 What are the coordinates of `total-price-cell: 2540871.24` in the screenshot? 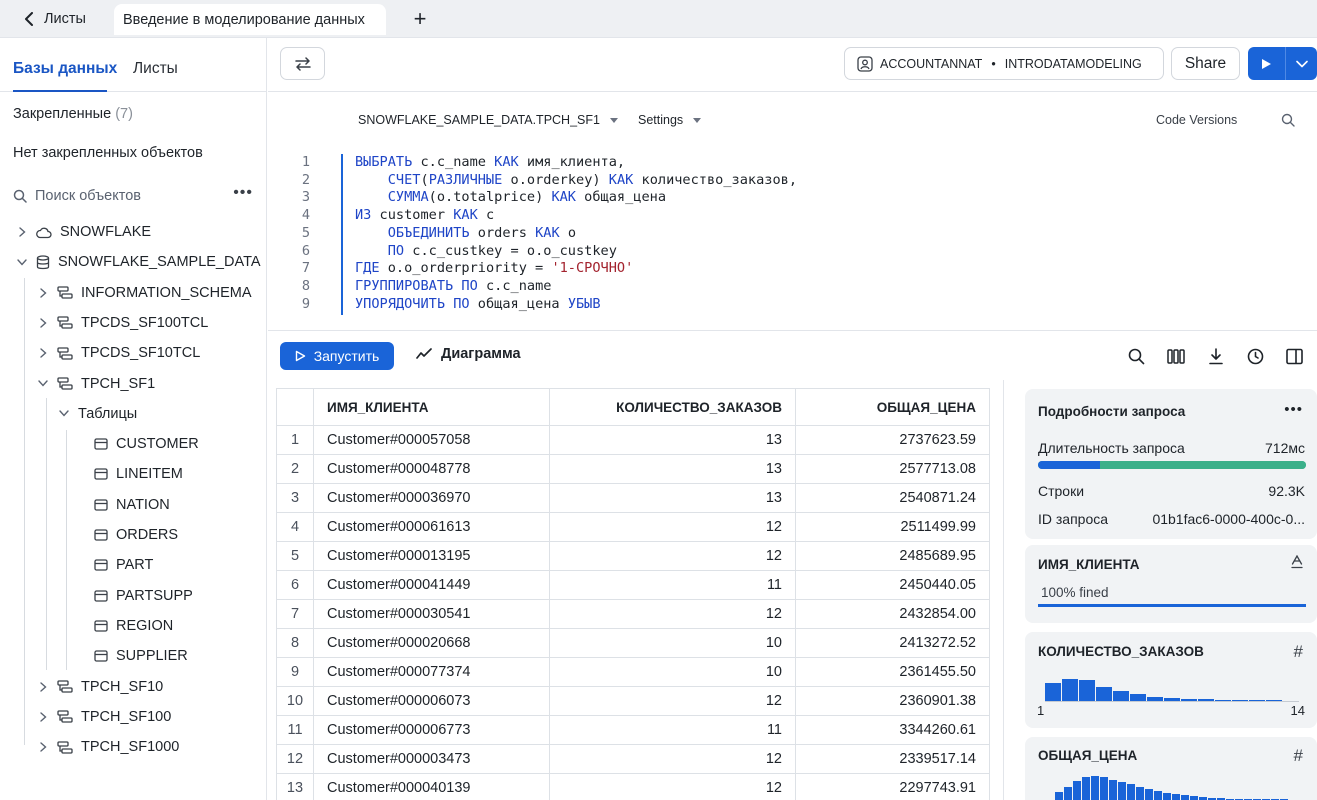 It's located at (892, 498).